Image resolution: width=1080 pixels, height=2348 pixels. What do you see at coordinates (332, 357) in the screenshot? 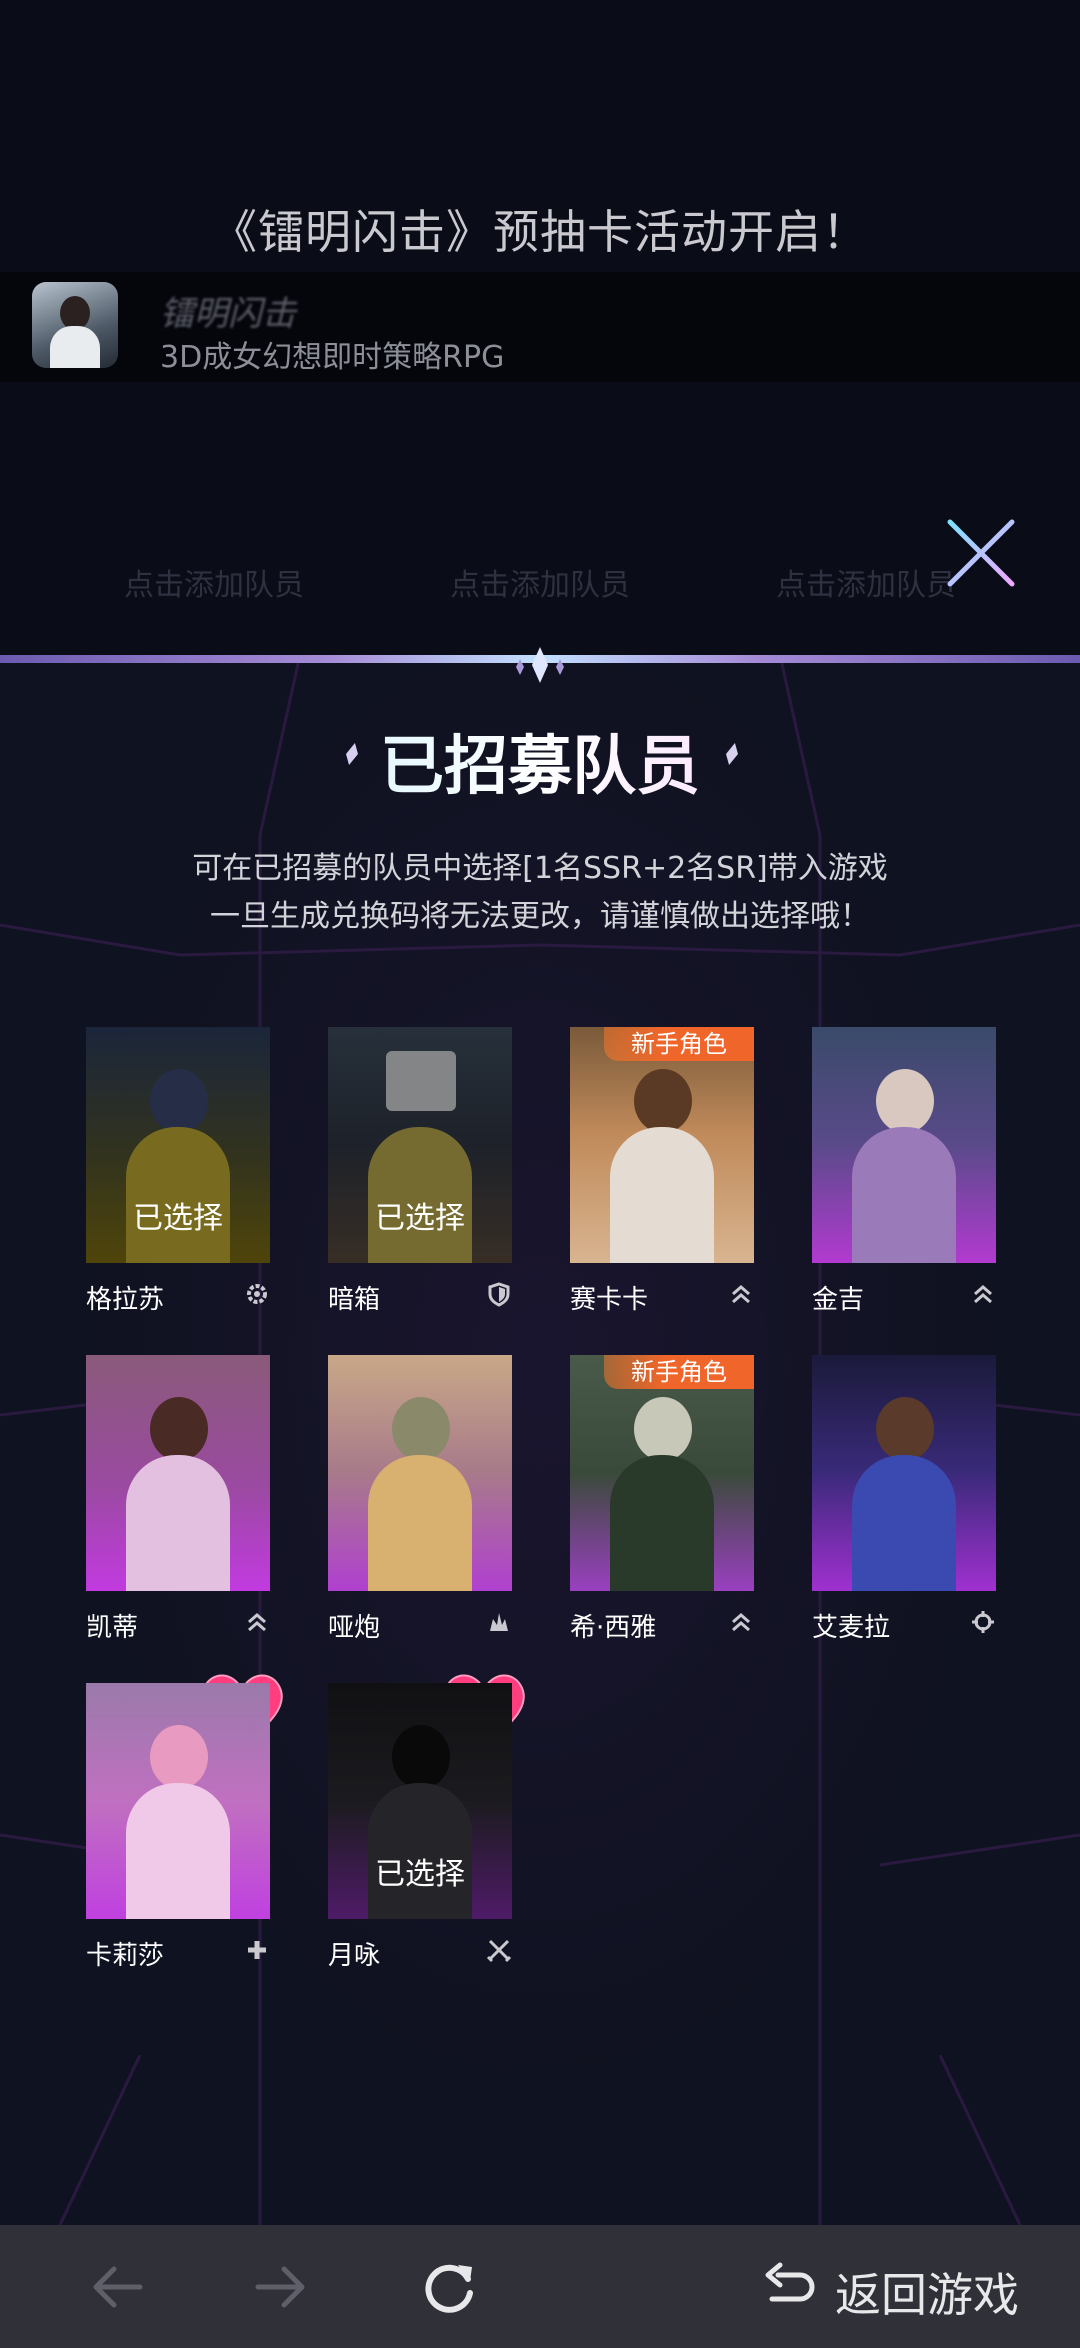
I see `app-description: 3D成女幻想即时策略RPG` at bounding box center [332, 357].